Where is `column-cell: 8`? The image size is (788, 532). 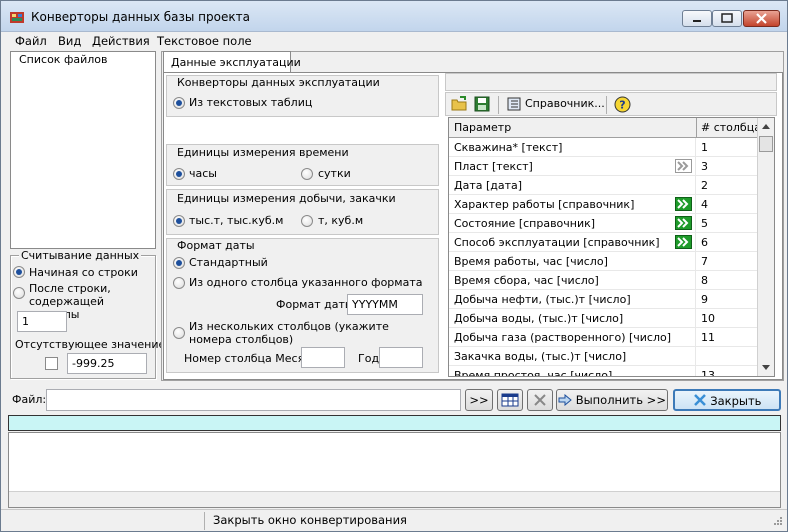
column-cell: 8 is located at coordinates (726, 280).